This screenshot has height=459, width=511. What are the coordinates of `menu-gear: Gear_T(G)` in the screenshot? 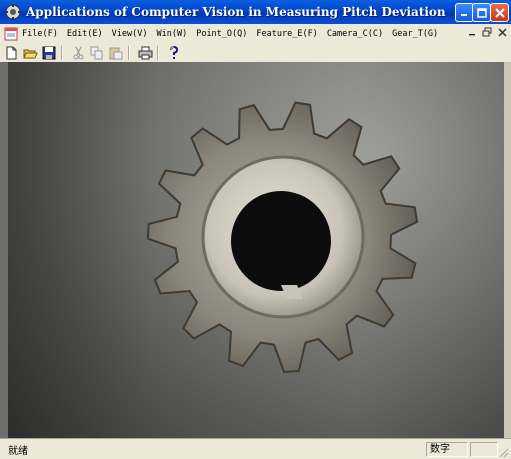 It's located at (415, 34).